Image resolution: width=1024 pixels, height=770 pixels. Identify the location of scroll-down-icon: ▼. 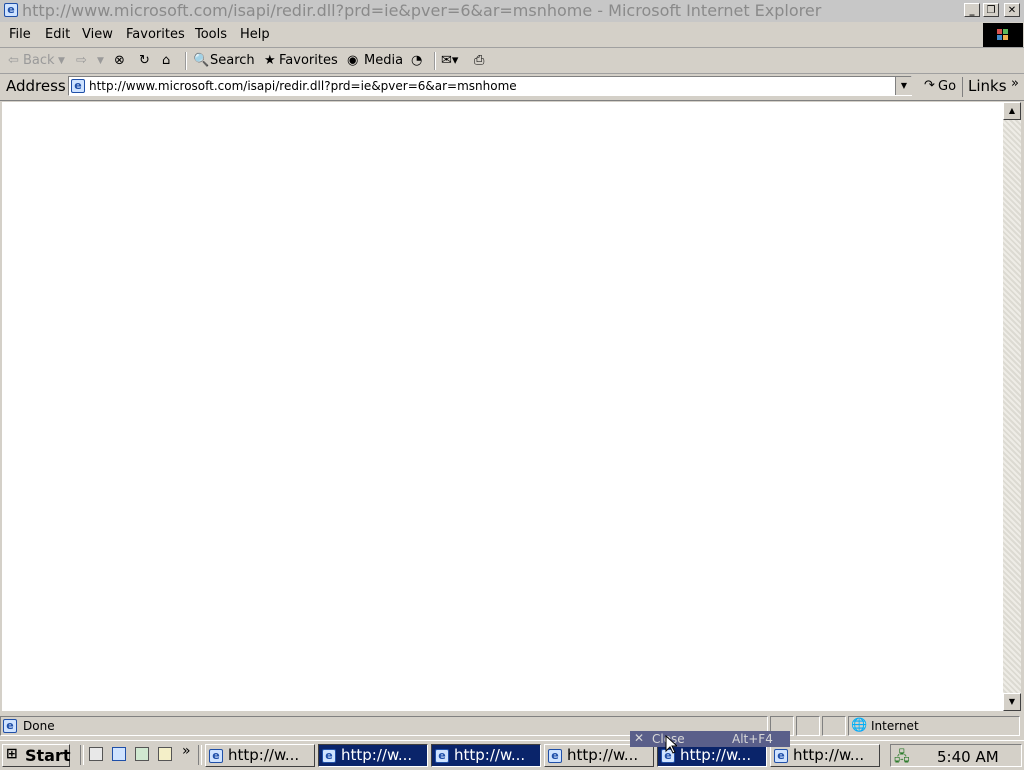
(1012, 702).